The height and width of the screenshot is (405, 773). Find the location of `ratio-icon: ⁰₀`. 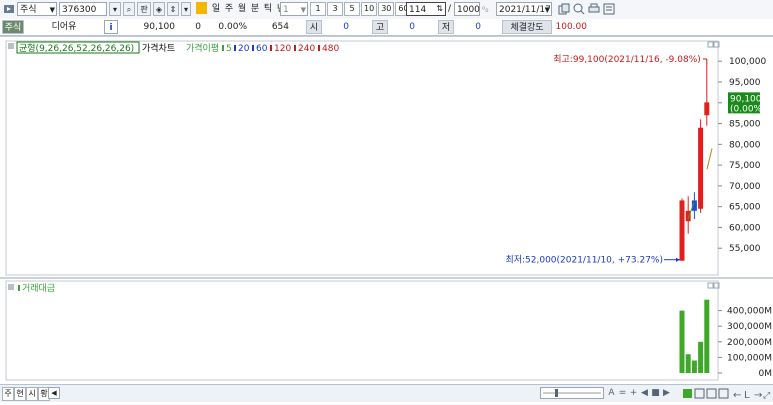

ratio-icon: ⁰₀ is located at coordinates (488, 9).